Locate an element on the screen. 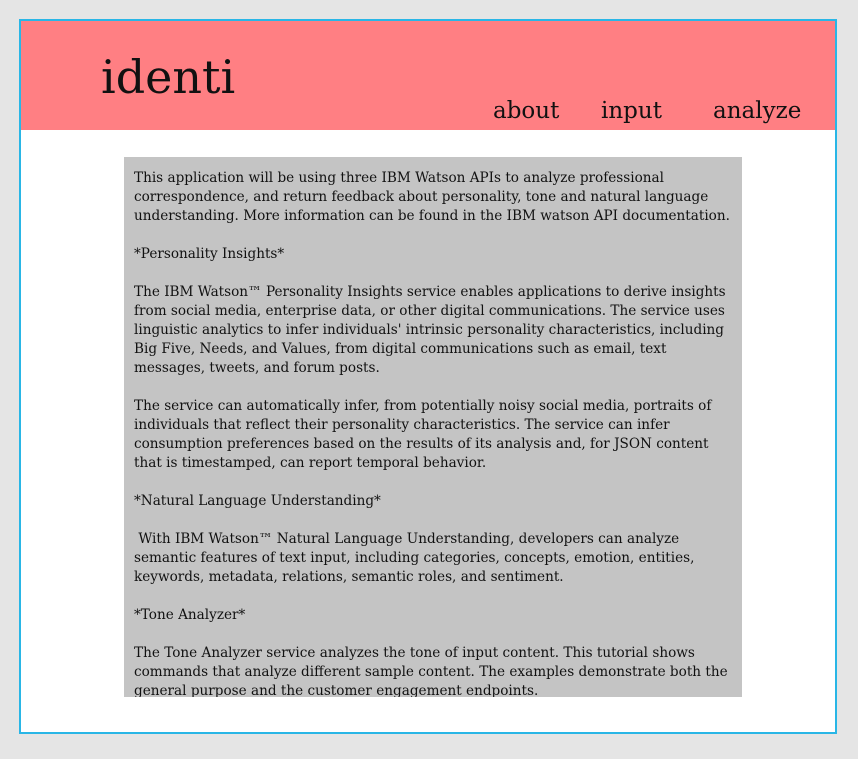 The height and width of the screenshot is (759, 858). nav-link-input: input is located at coordinates (631, 111).